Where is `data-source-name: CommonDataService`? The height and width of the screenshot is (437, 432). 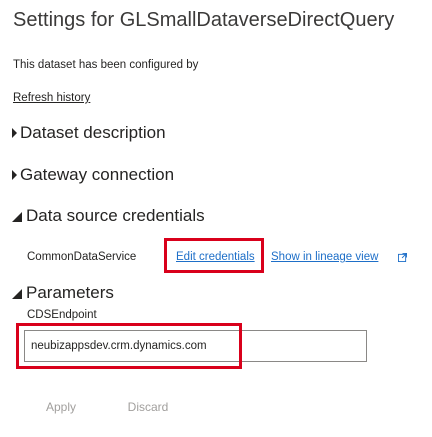 data-source-name: CommonDataService is located at coordinates (82, 257).